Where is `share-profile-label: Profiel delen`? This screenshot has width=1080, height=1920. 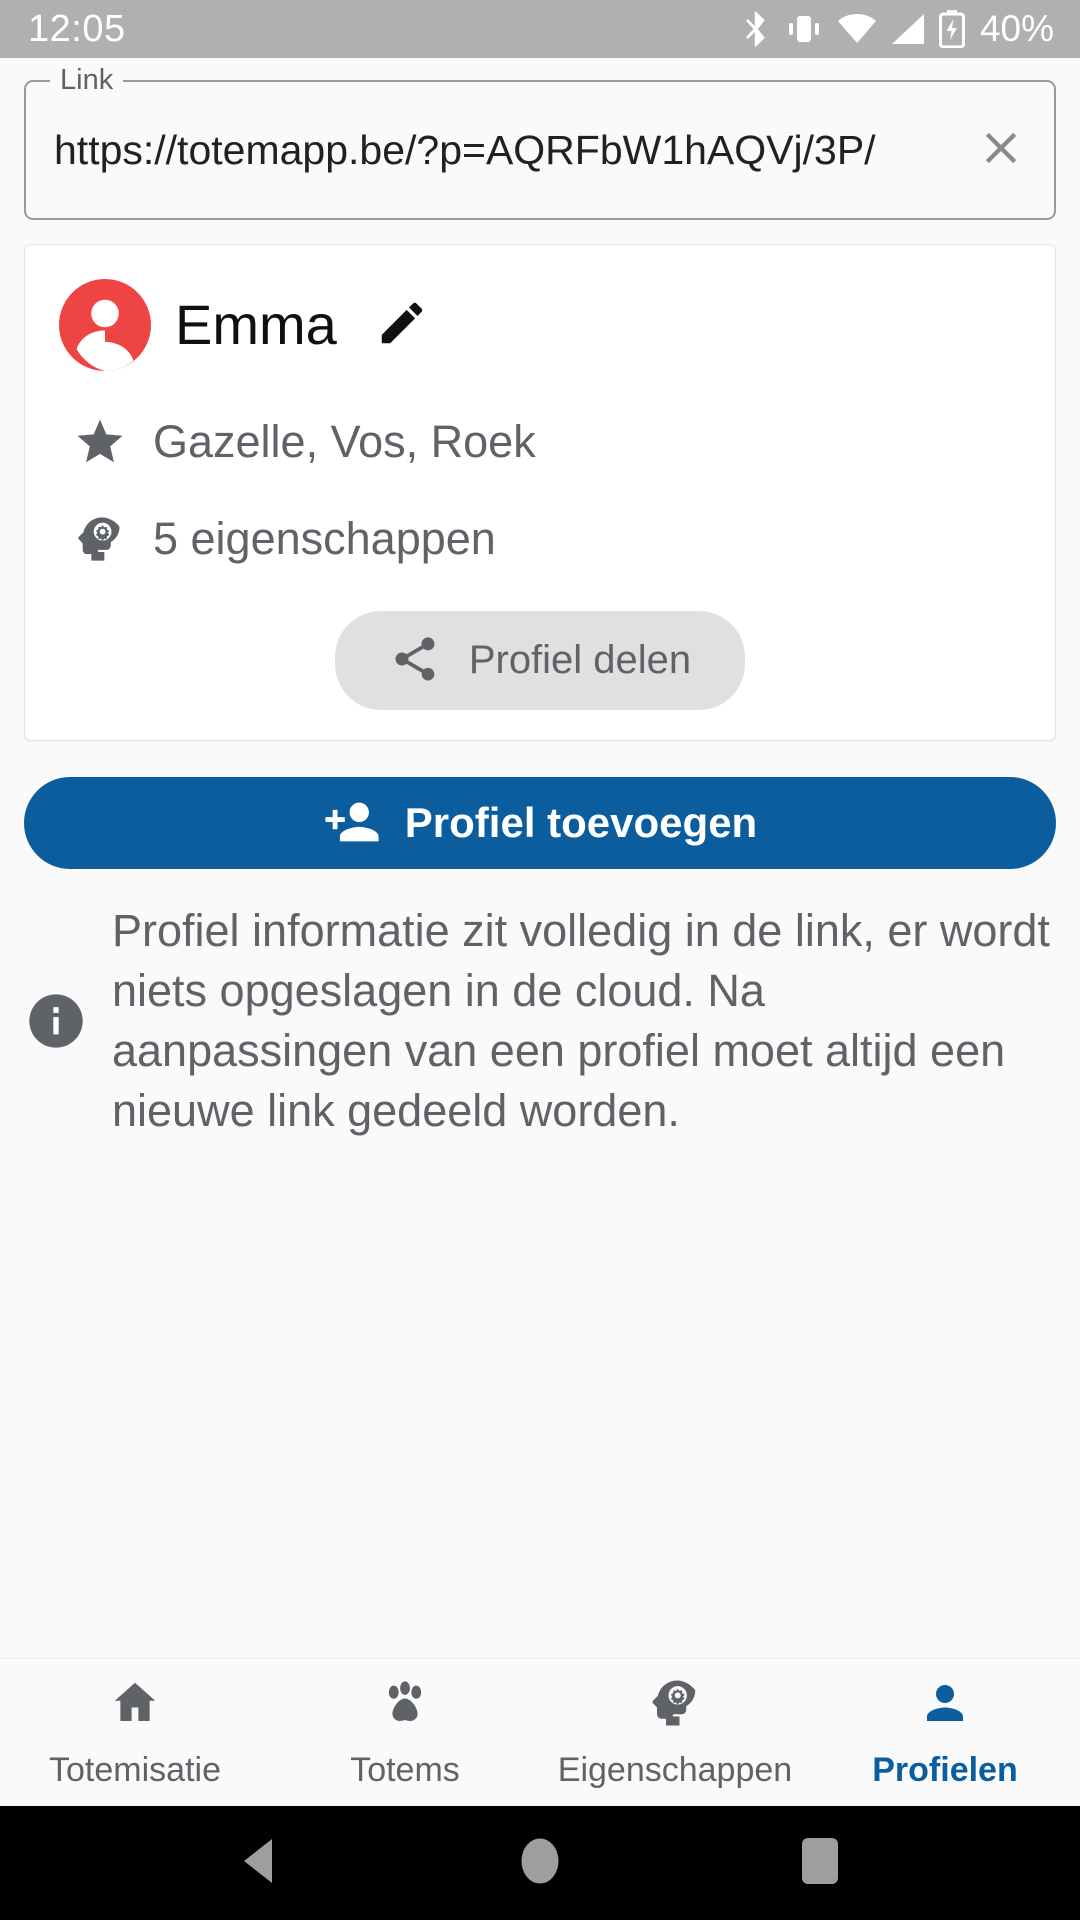
share-profile-label: Profiel delen is located at coordinates (580, 660).